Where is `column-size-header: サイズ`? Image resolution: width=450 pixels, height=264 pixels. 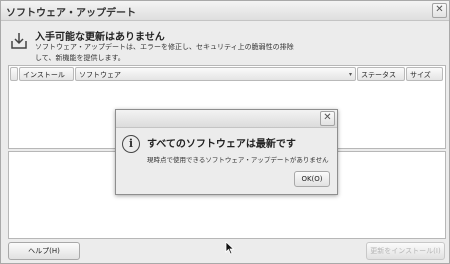
column-size-header: サイズ is located at coordinates (424, 74).